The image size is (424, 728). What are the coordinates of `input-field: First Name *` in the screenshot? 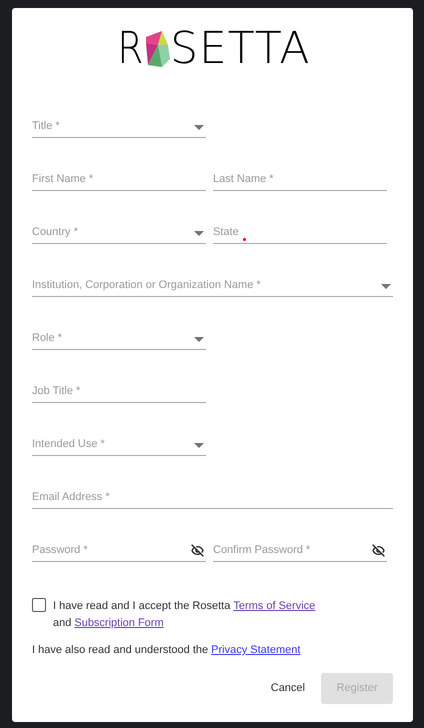 It's located at (119, 180).